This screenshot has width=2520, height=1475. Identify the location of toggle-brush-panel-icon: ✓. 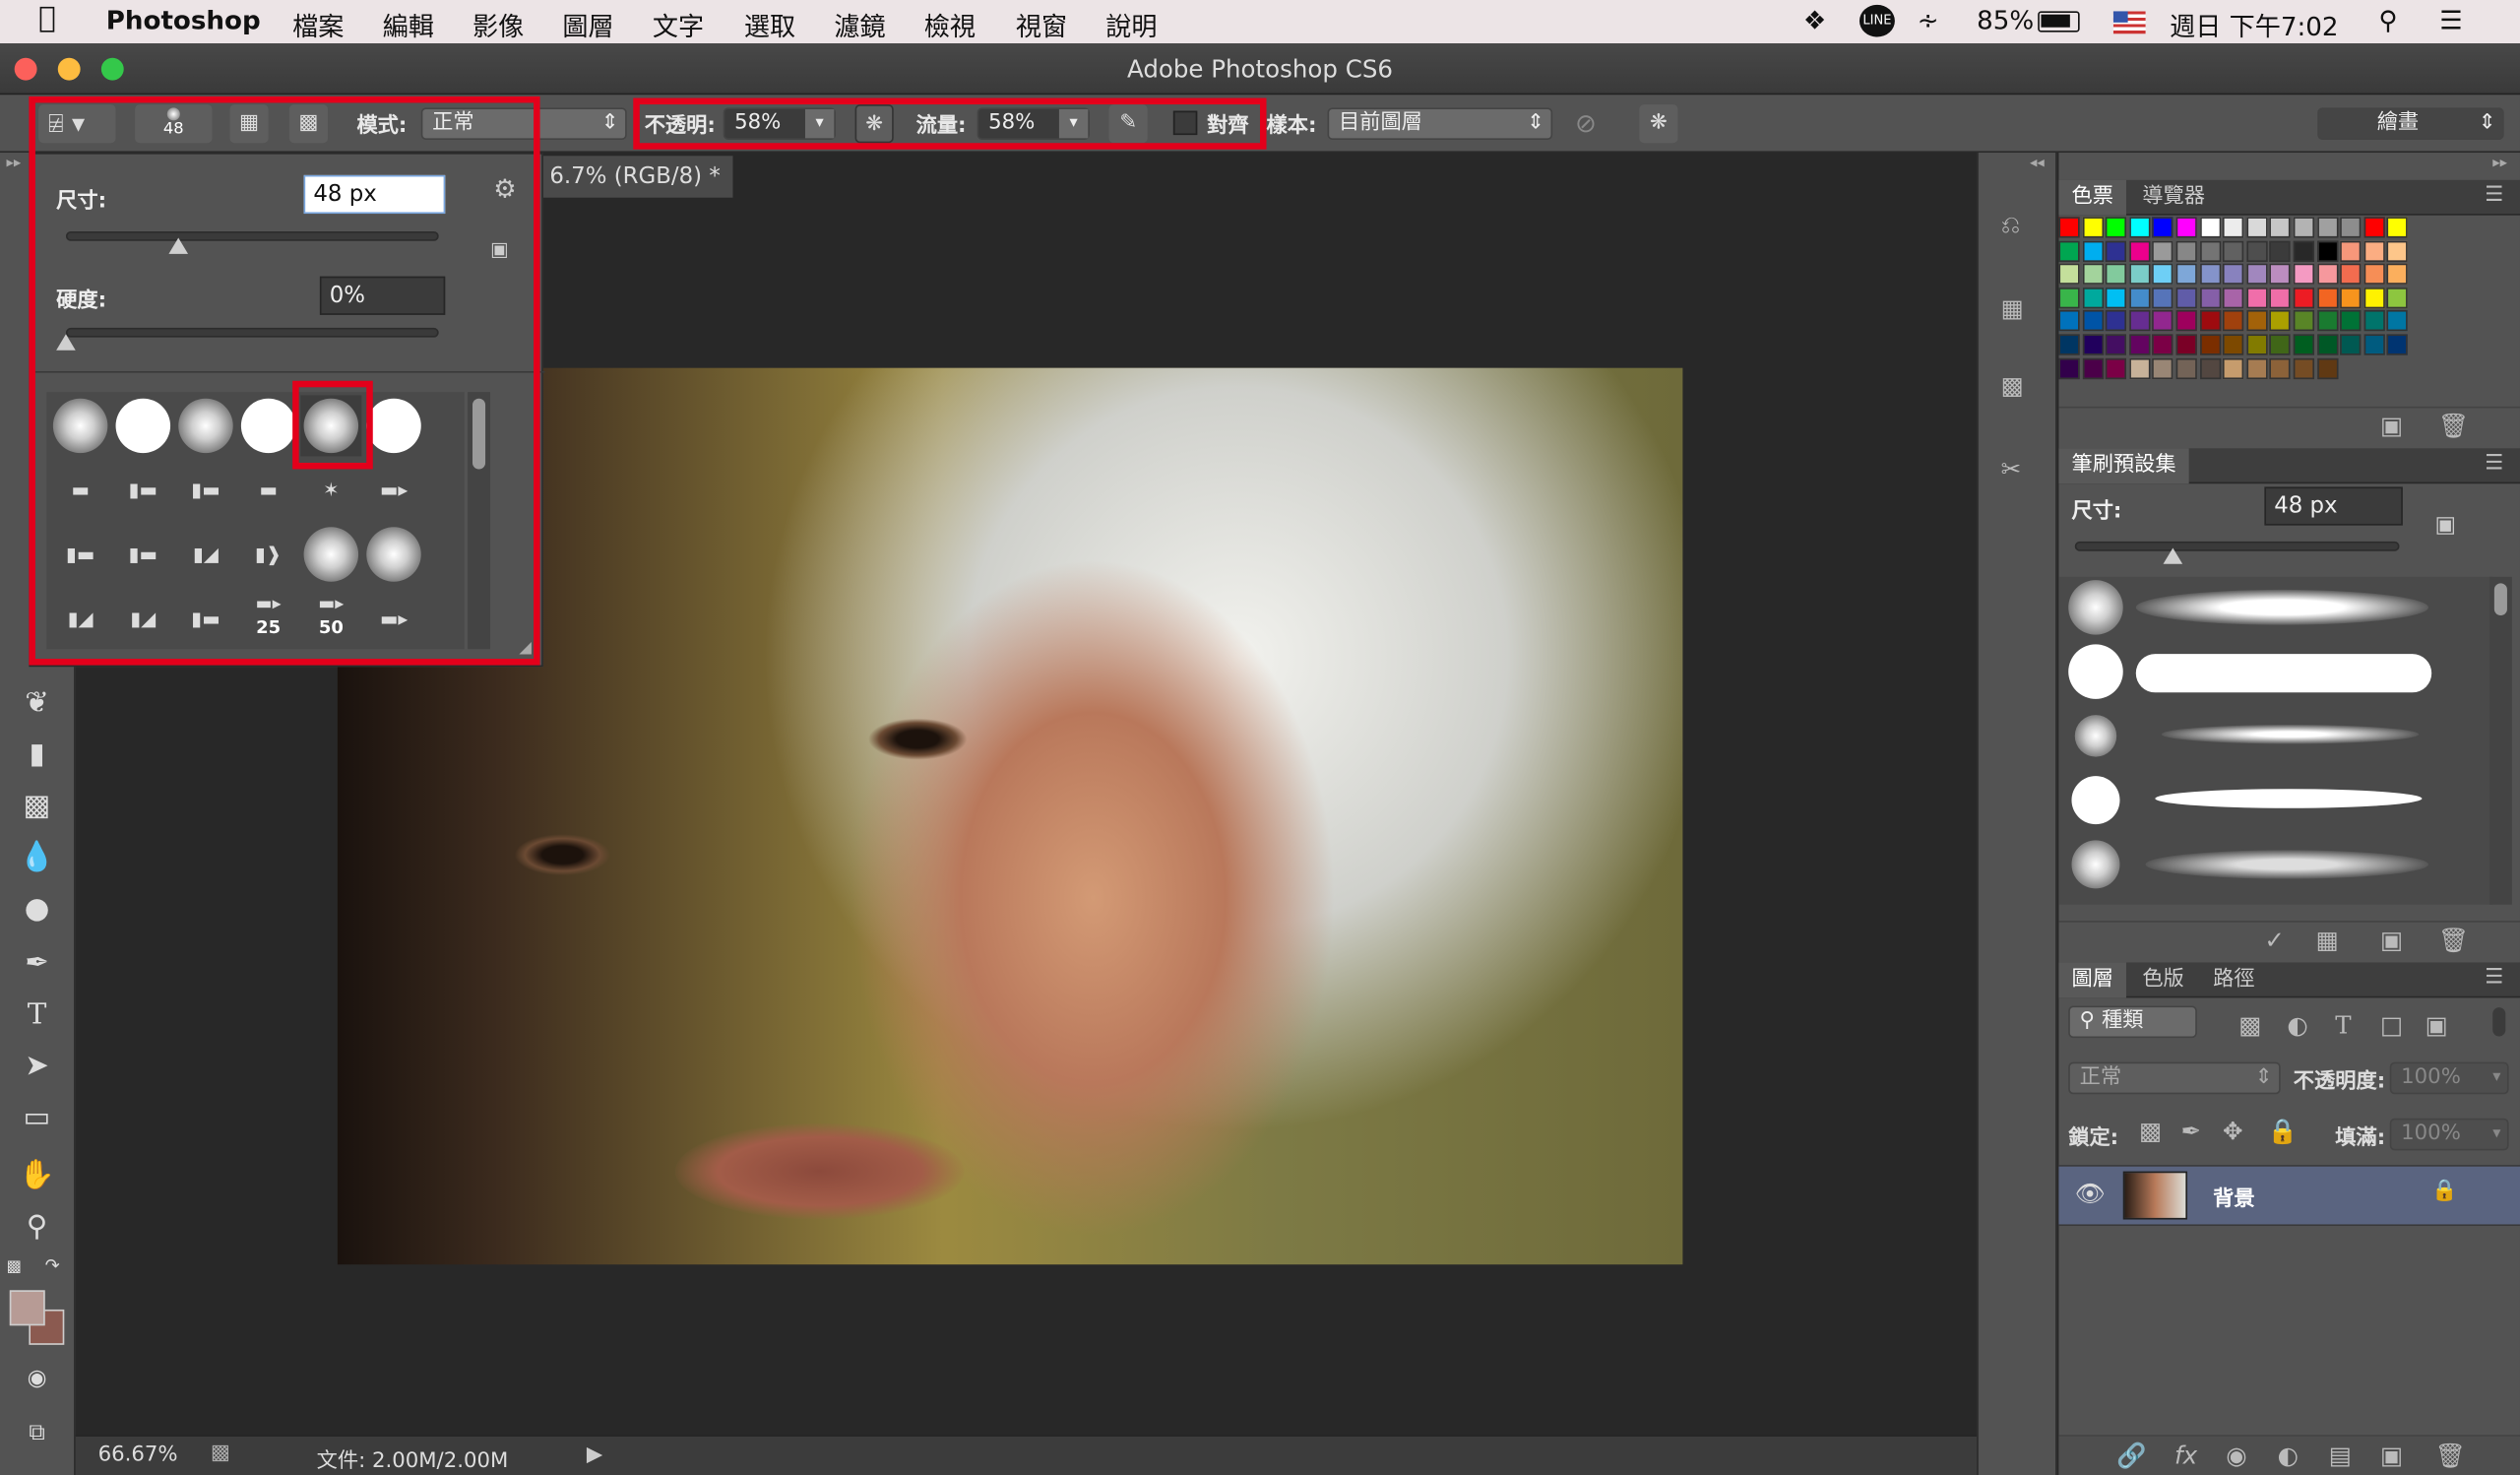
(2274, 940).